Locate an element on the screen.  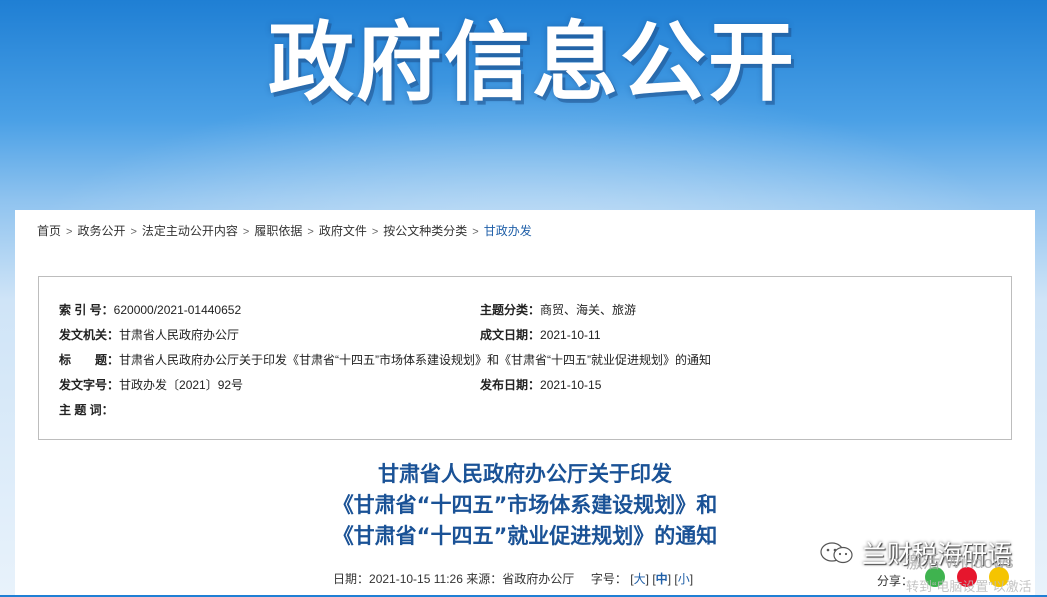
wechat-icon is located at coordinates (836, 553).